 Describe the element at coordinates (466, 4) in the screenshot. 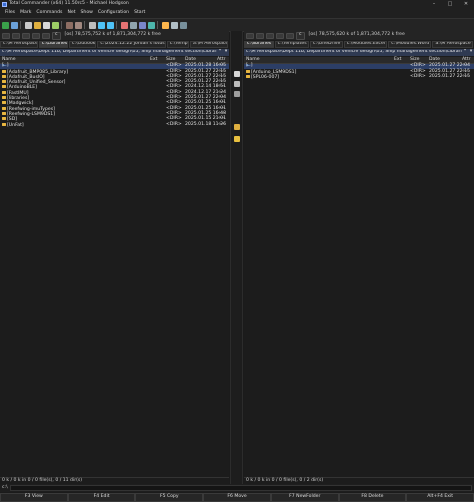

I see `close-button: ✕` at that location.